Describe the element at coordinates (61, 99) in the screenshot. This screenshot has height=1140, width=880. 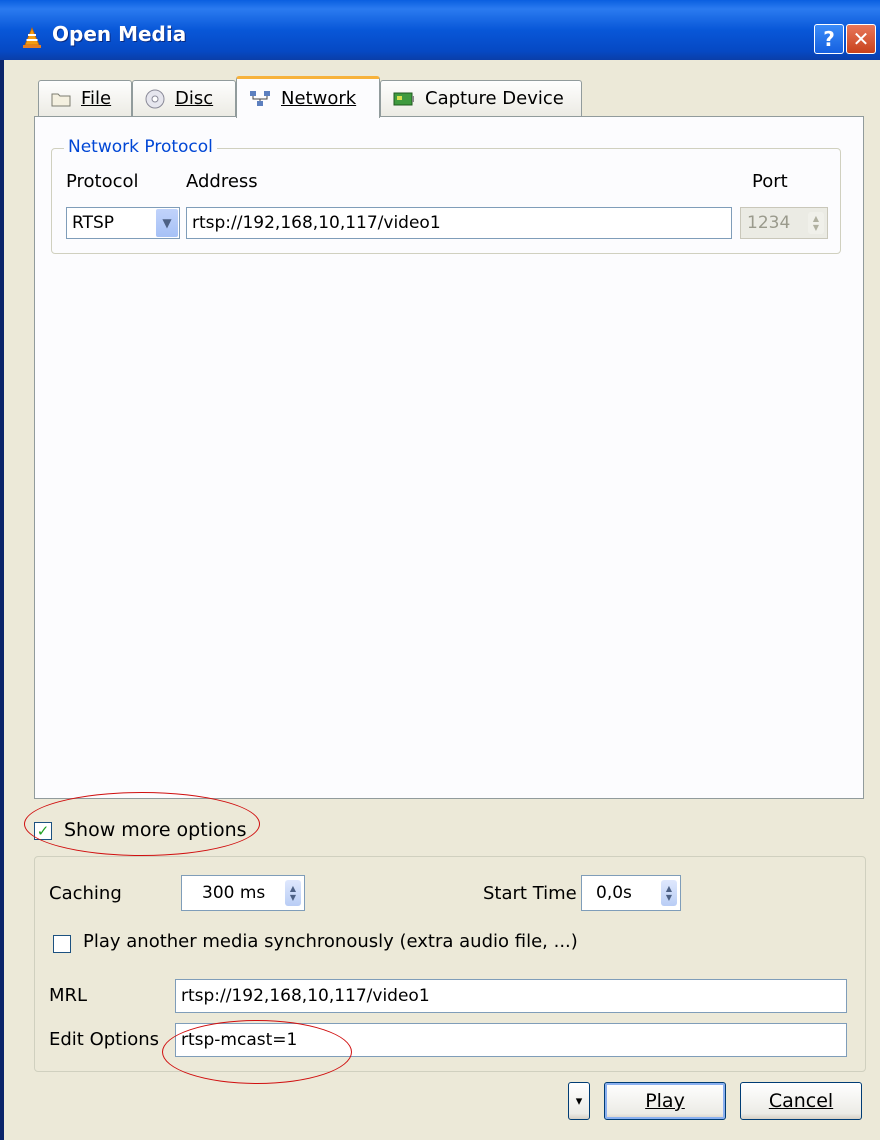
I see `folder-icon` at that location.